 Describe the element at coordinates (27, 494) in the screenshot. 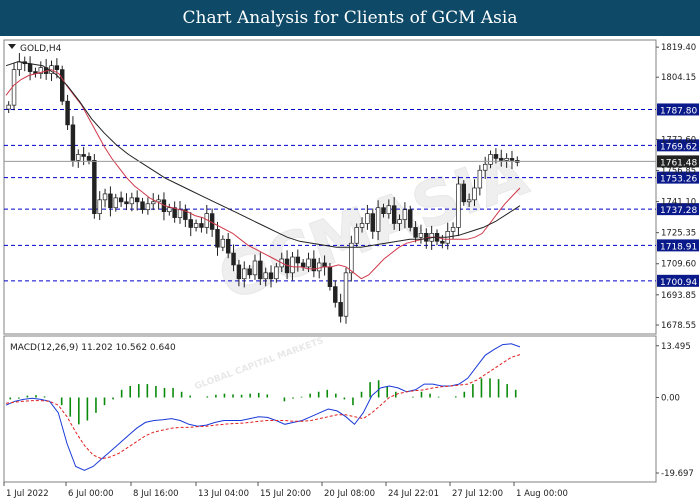

I see `time-tick-label: 1 Jul 2022` at that location.